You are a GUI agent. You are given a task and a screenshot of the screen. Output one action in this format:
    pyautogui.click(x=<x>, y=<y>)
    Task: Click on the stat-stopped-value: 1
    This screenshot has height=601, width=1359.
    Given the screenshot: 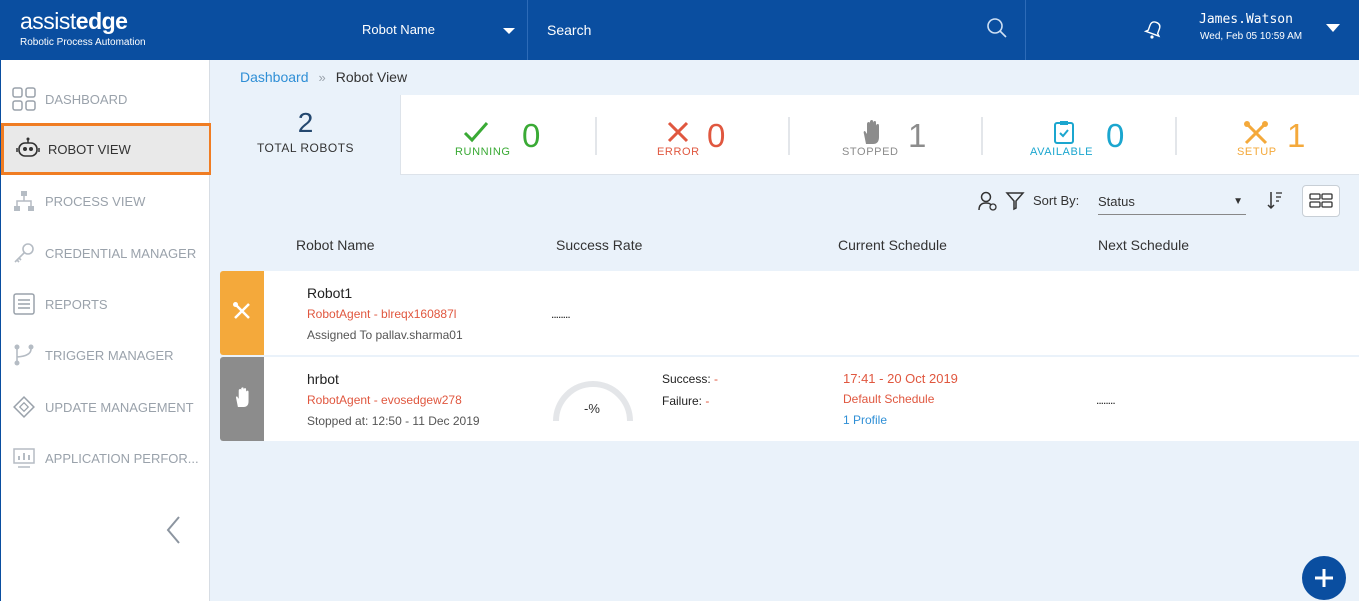 What is the action you would take?
    pyautogui.click(x=917, y=135)
    